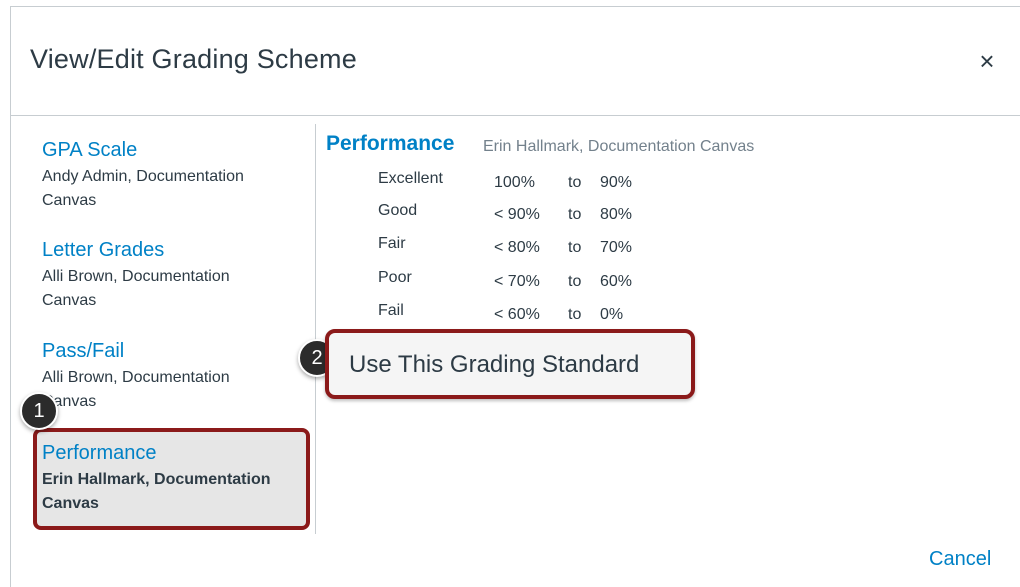 Image resolution: width=1020 pixels, height=587 pixels. I want to click on grade-row: Fair < 80% to 70%, so click(510, 251).